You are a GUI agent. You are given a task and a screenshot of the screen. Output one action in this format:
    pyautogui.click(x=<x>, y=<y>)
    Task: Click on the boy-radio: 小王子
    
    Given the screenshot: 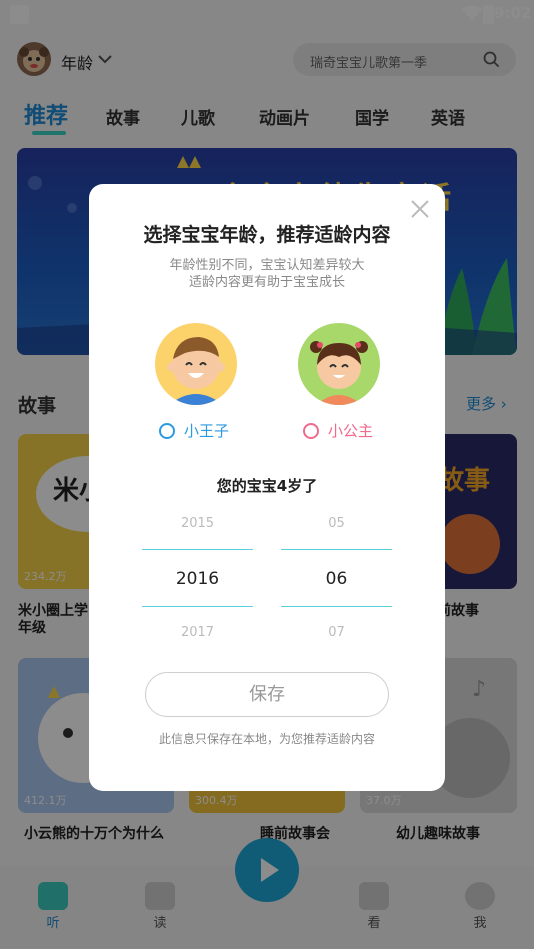 What is the action you would take?
    pyautogui.click(x=194, y=430)
    